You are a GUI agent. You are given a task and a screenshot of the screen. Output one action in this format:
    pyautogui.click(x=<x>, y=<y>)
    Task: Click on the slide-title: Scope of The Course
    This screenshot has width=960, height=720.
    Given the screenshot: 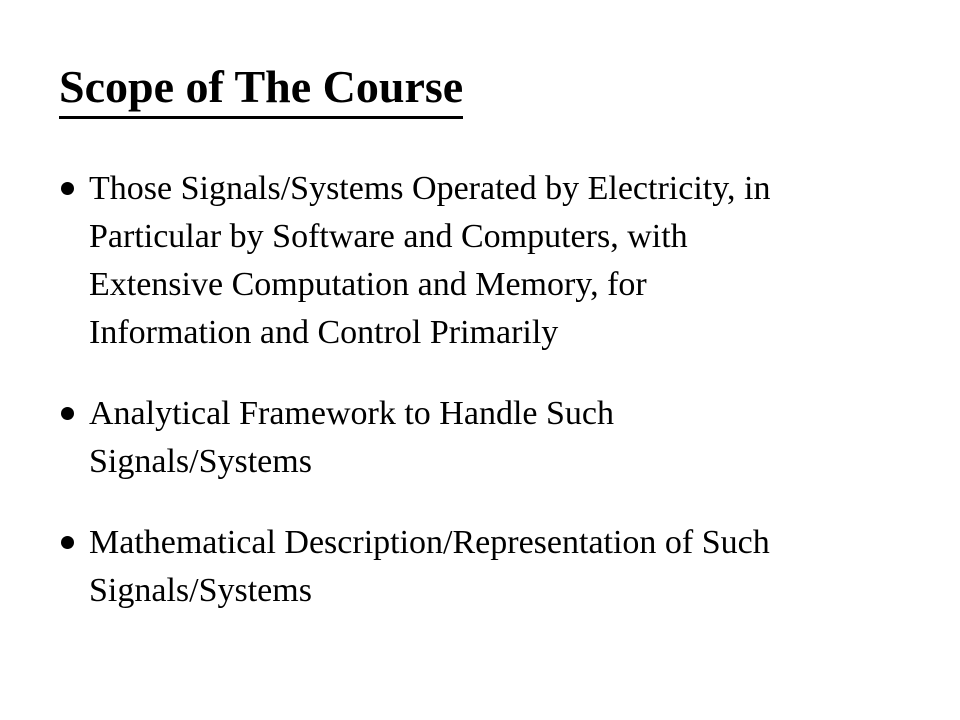 What is the action you would take?
    pyautogui.click(x=261, y=88)
    